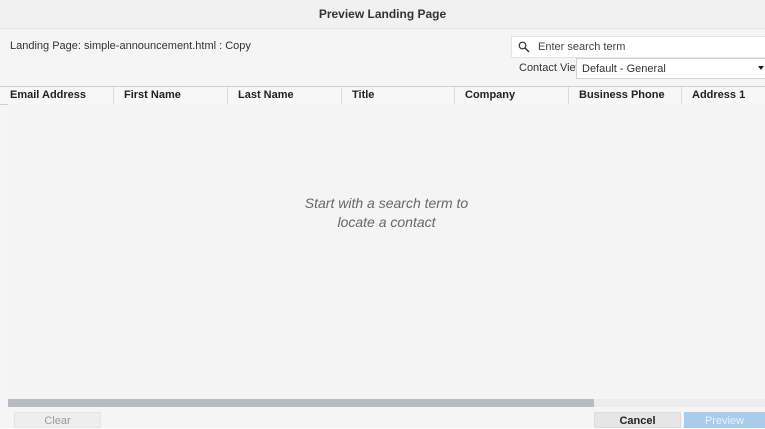 Image resolution: width=765 pixels, height=429 pixels. I want to click on cancel-button: Cancel, so click(637, 420).